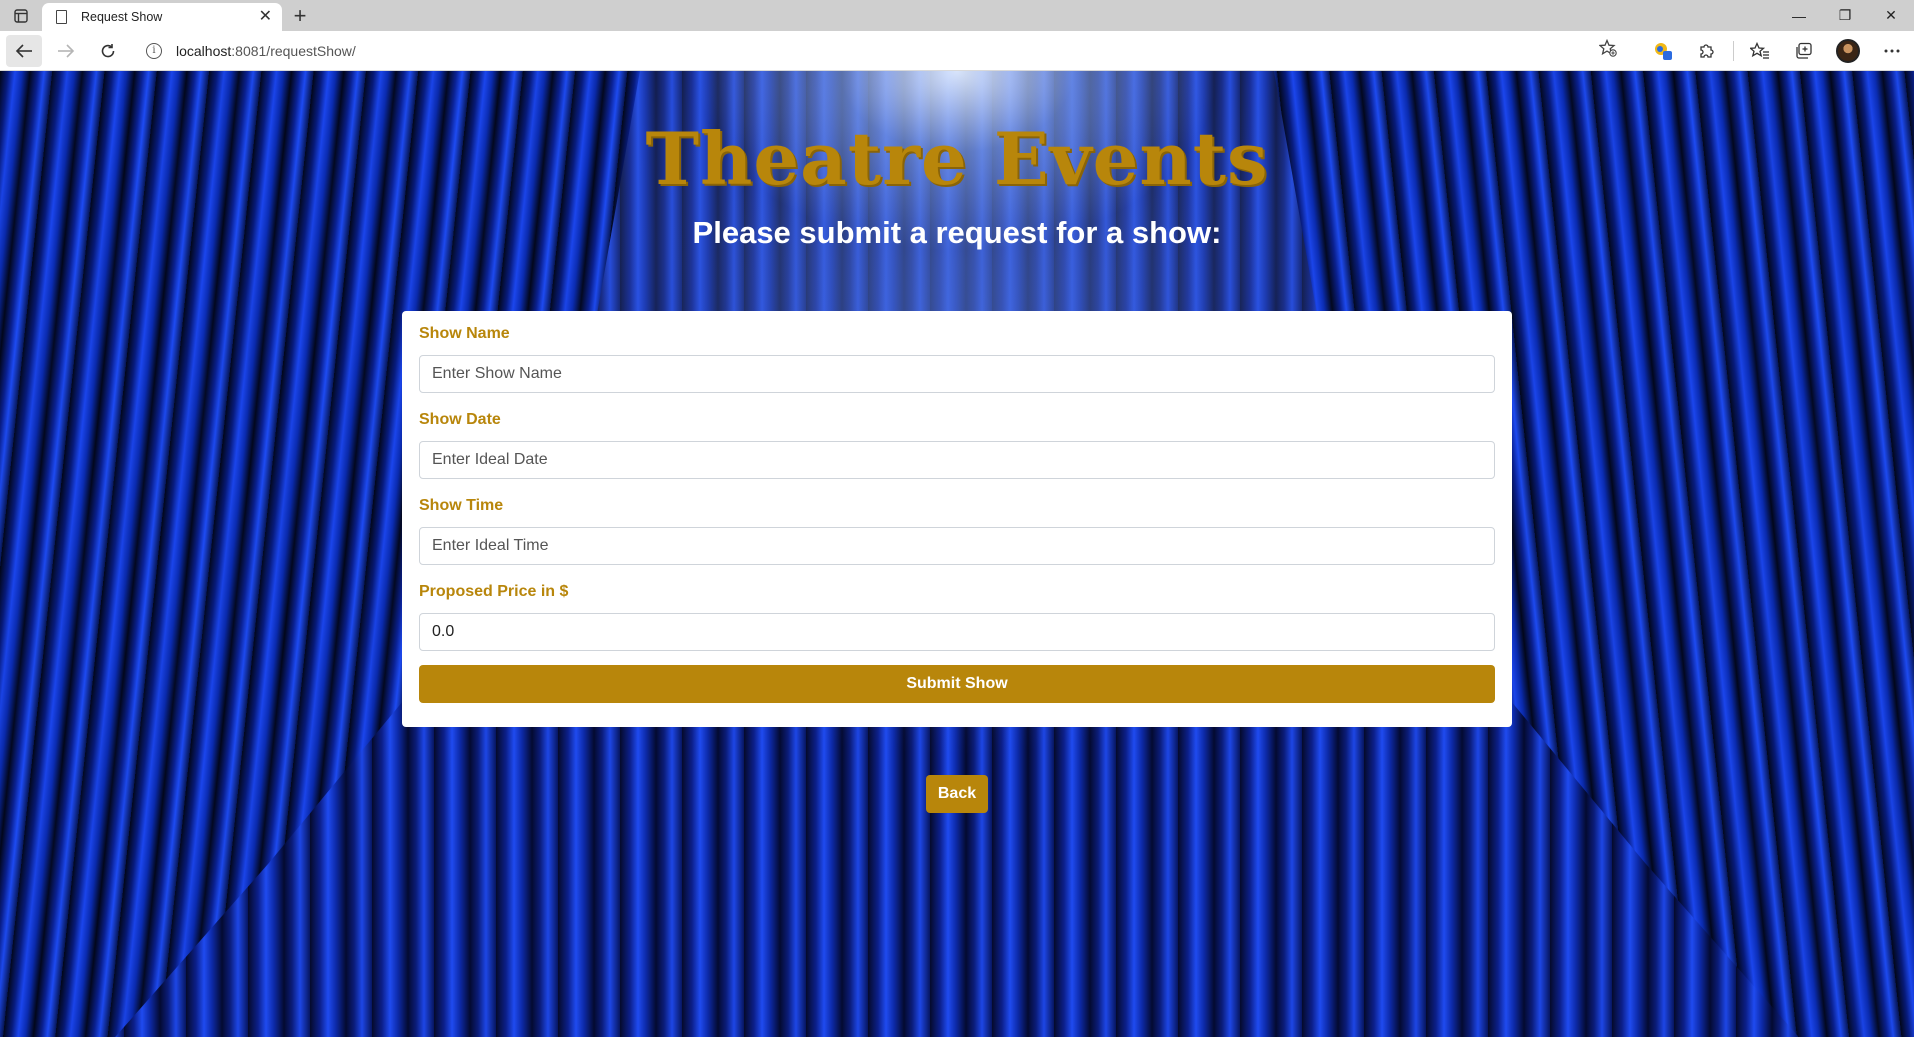 The width and height of the screenshot is (1914, 1037). What do you see at coordinates (460, 419) in the screenshot?
I see `show-date-label: Show Date` at bounding box center [460, 419].